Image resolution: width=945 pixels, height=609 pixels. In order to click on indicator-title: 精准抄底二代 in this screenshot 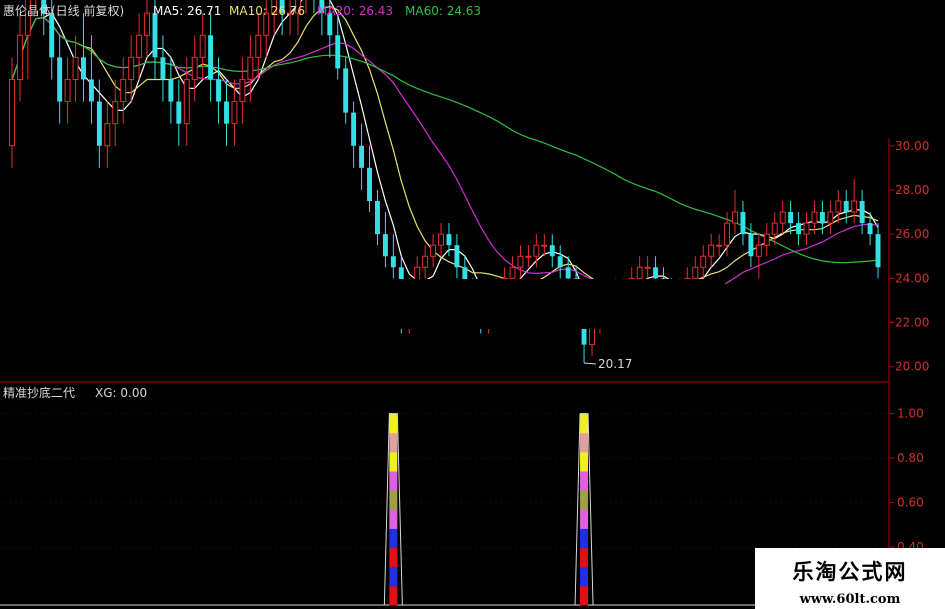, I will do `click(39, 392)`.